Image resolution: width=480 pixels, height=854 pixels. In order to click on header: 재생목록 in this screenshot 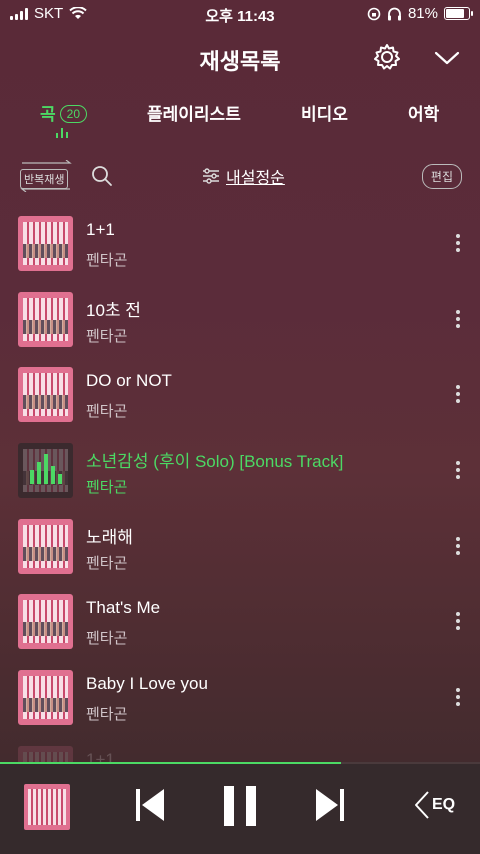, I will do `click(240, 58)`.